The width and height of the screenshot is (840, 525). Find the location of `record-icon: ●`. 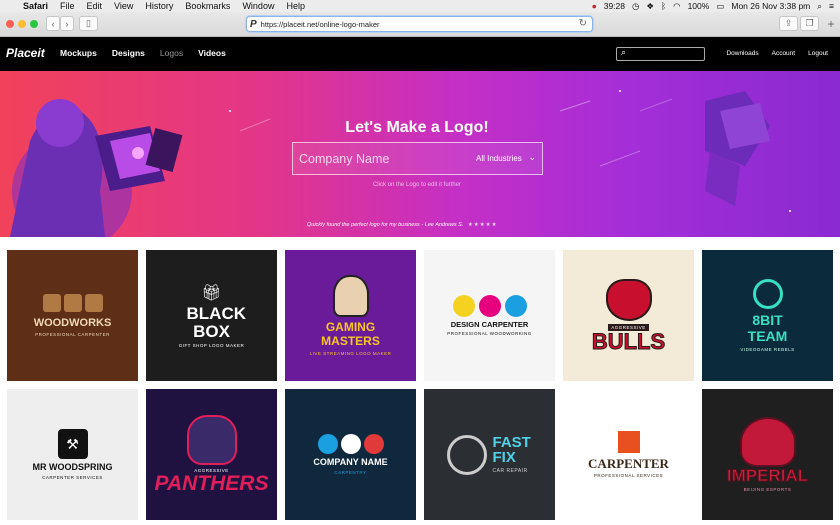

record-icon: ● is located at coordinates (594, 6).